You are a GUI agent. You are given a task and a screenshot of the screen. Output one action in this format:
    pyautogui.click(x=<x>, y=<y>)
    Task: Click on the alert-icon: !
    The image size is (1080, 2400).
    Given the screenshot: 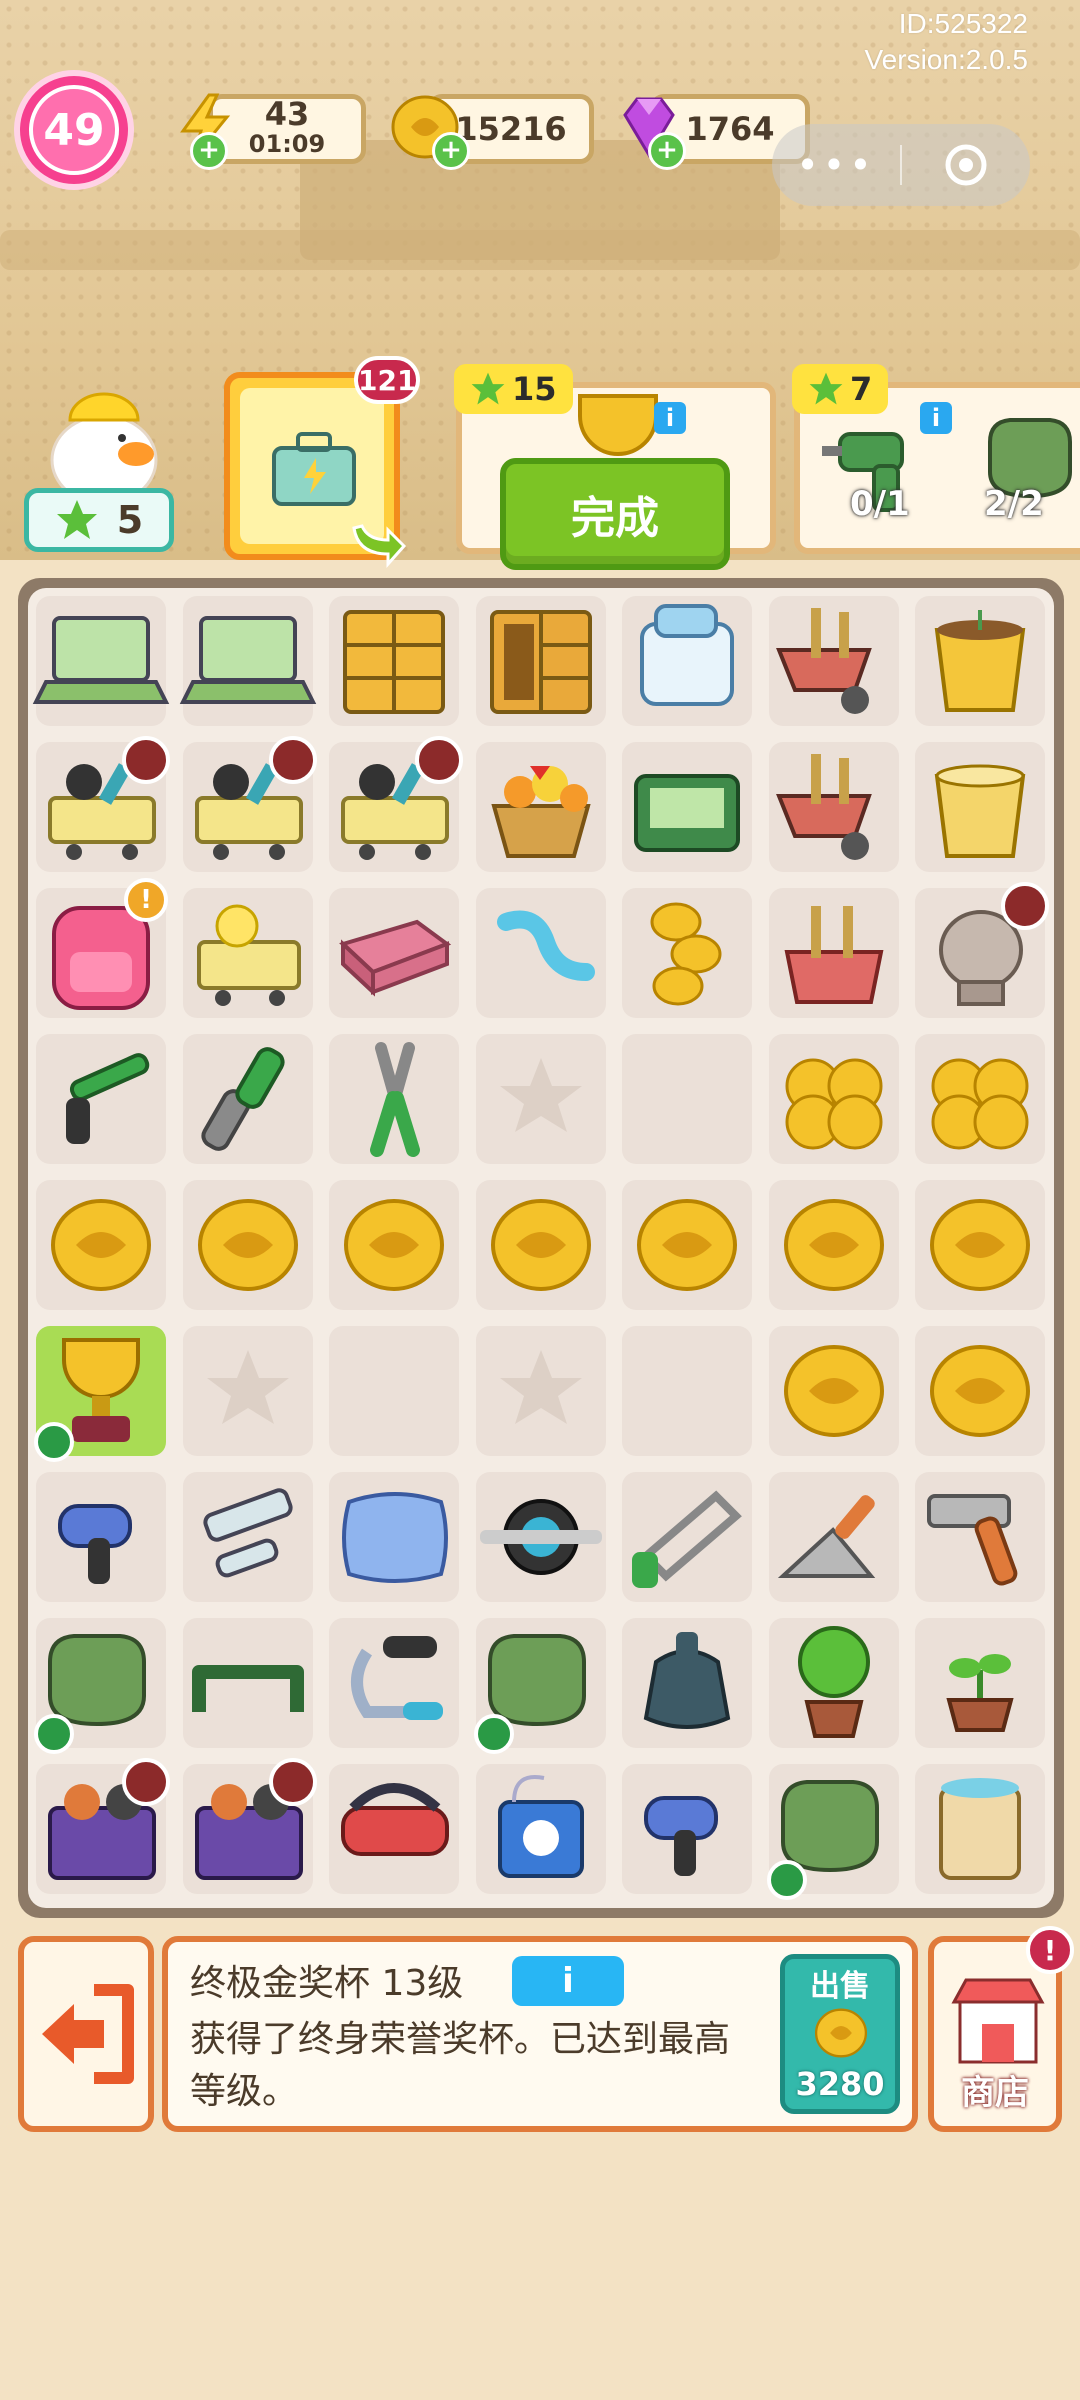 What is the action you would take?
    pyautogui.click(x=146, y=900)
    